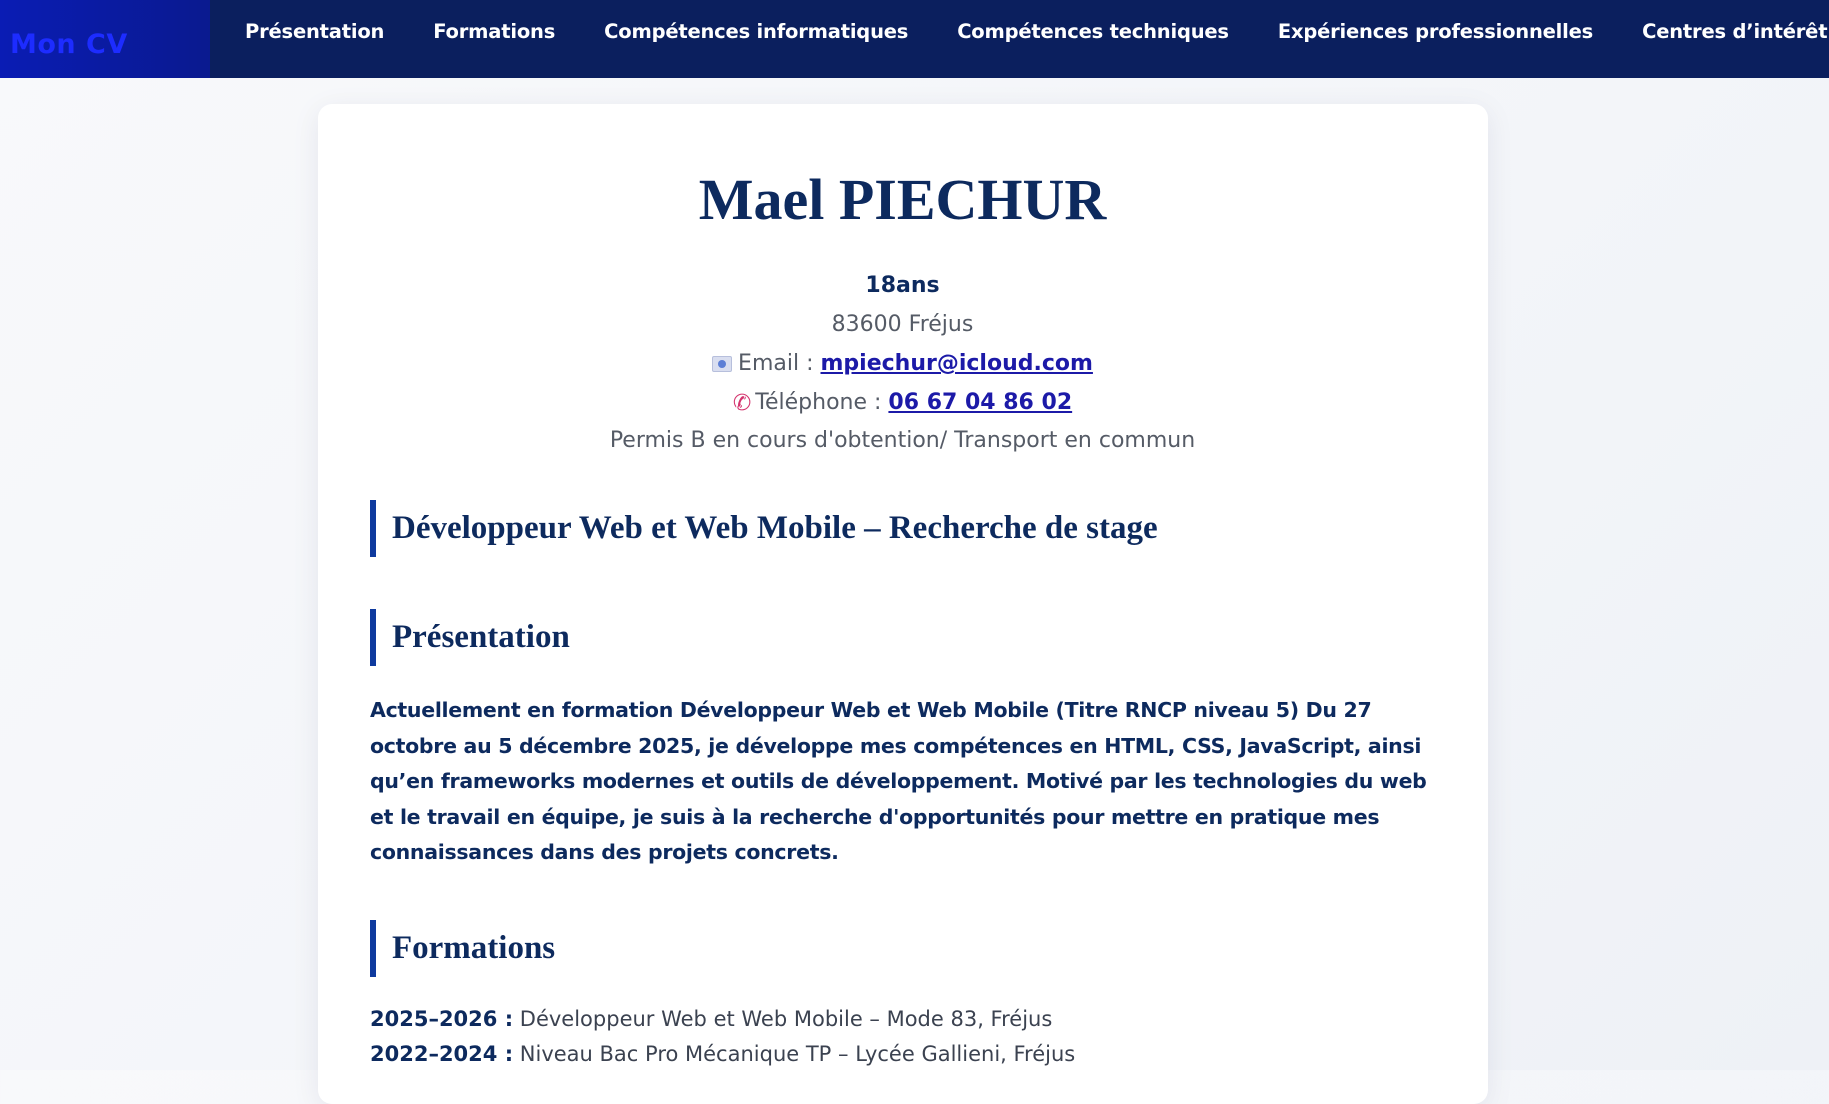  What do you see at coordinates (470, 637) in the screenshot?
I see `section-title-presentation: Présentation` at bounding box center [470, 637].